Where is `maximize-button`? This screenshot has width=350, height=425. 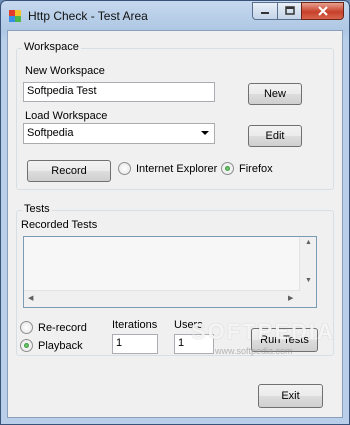 maximize-button is located at coordinates (289, 11).